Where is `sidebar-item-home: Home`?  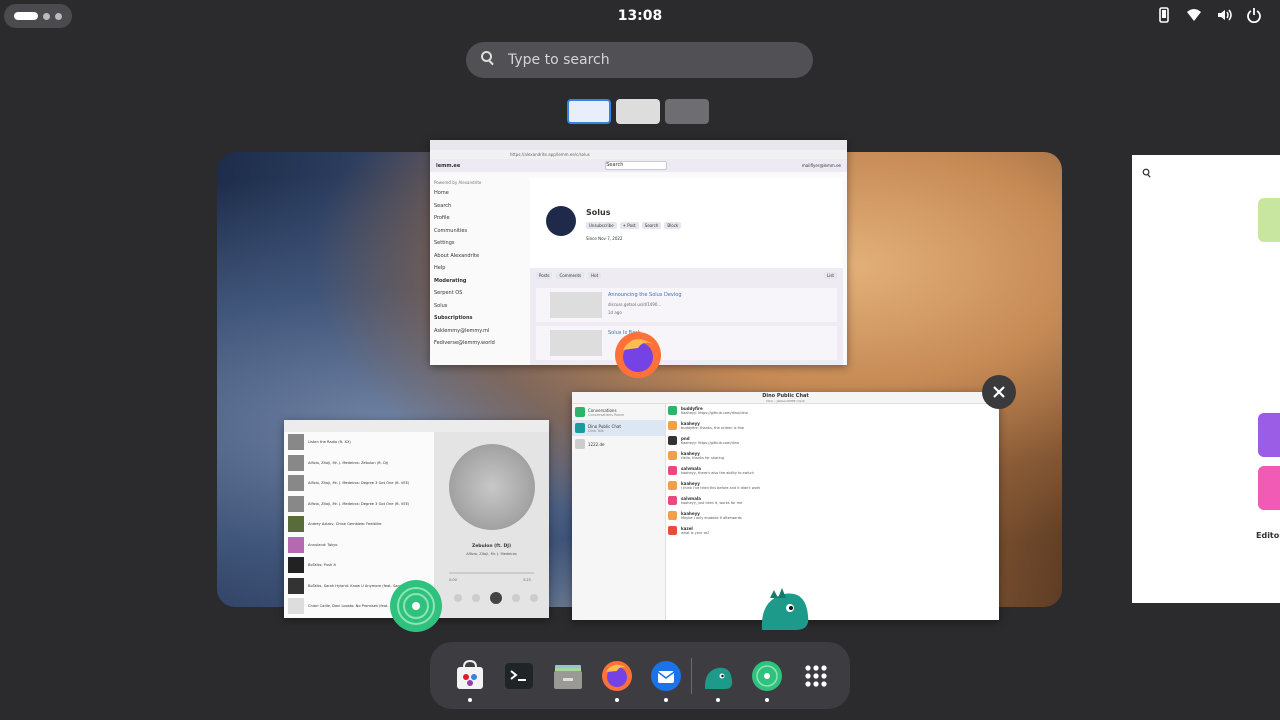 sidebar-item-home: Home is located at coordinates (480, 193).